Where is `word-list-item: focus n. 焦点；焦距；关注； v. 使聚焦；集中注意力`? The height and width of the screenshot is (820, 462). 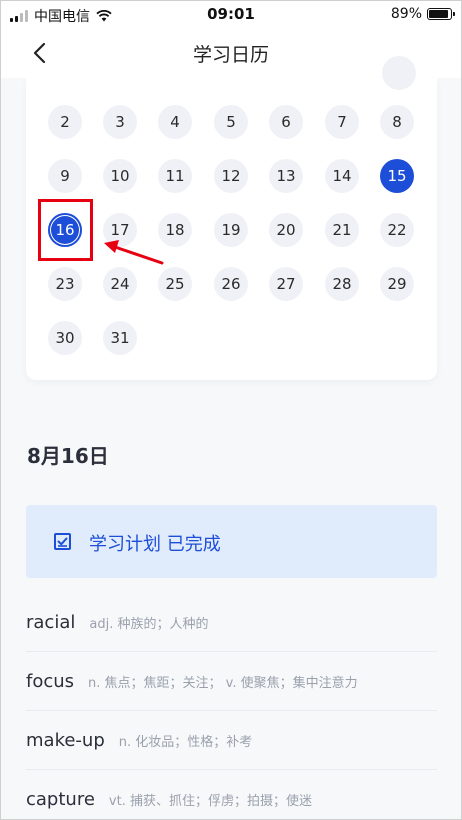
word-list-item: focus n. 焦点；焦距；关注； v. 使聚焦；集中注意力 is located at coordinates (231, 681).